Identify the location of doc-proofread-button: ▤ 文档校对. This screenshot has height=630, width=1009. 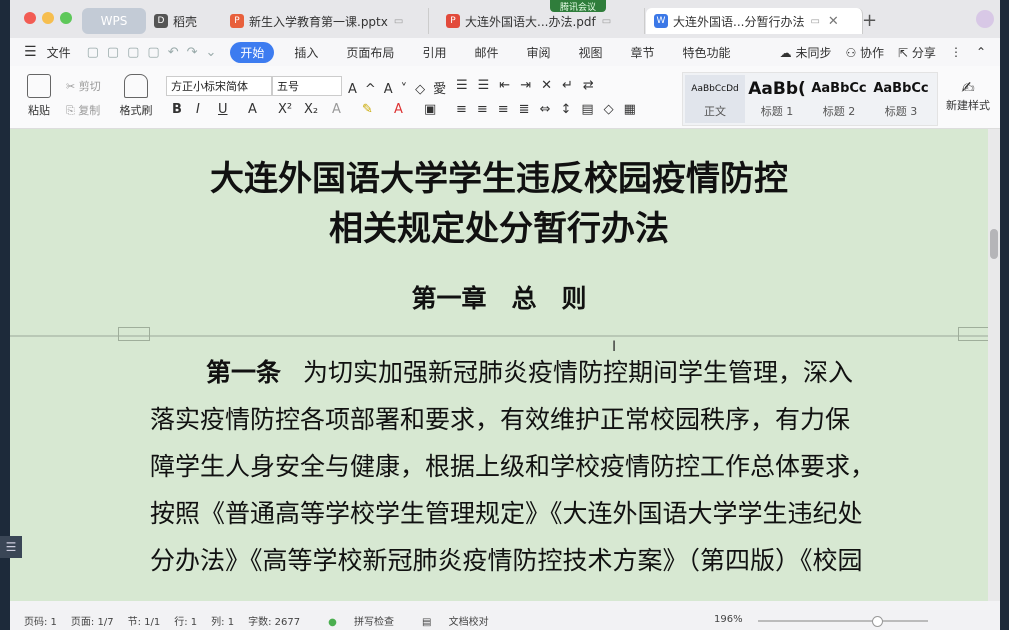
(448, 620).